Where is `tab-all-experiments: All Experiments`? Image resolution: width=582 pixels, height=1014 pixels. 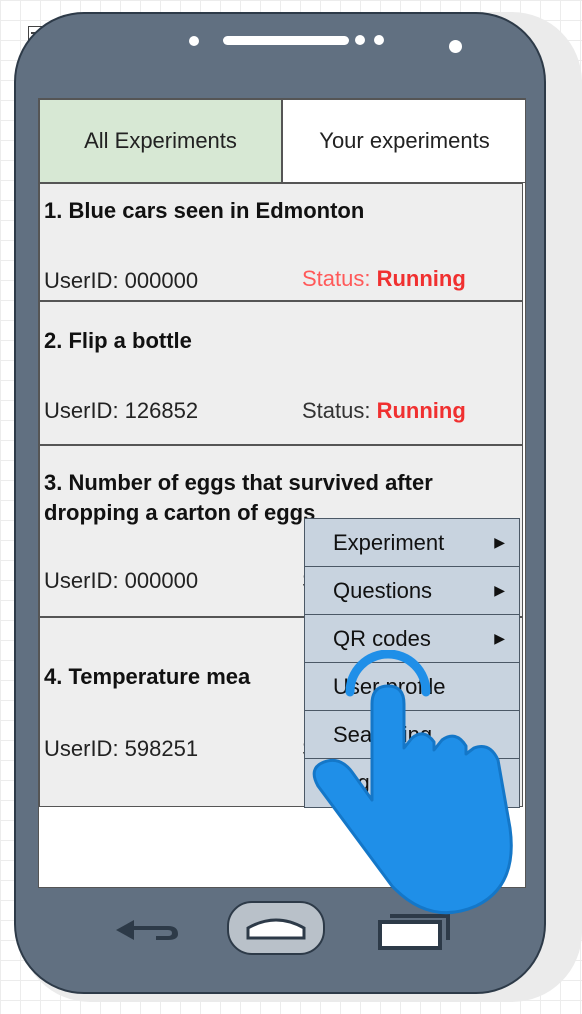
tab-all-experiments: All Experiments is located at coordinates (160, 141).